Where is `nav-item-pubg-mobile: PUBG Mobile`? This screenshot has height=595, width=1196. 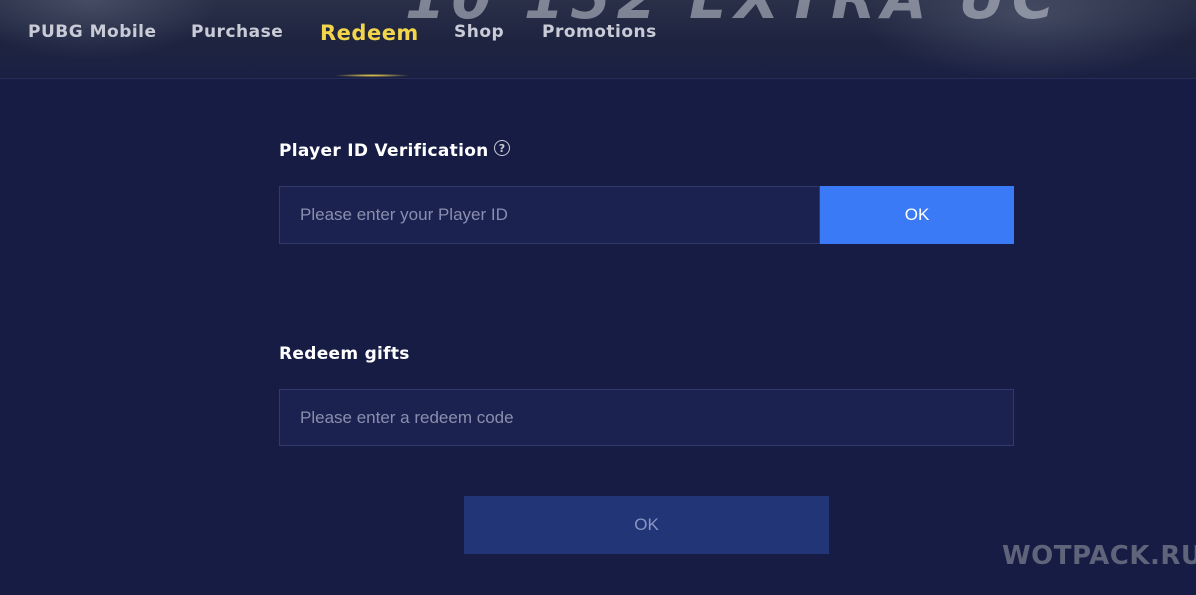
nav-item-pubg-mobile: PUBG Mobile is located at coordinates (92, 35).